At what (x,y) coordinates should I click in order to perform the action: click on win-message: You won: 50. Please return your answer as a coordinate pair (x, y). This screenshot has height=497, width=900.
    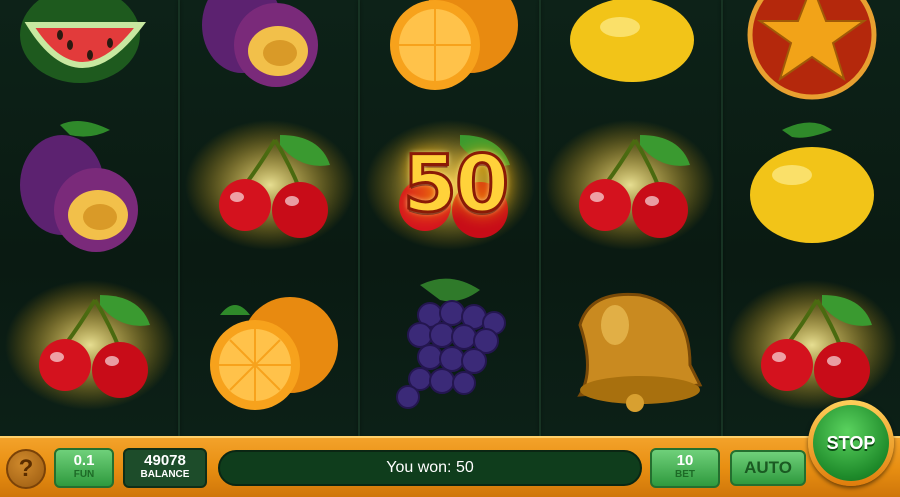
    Looking at the image, I should click on (430, 468).